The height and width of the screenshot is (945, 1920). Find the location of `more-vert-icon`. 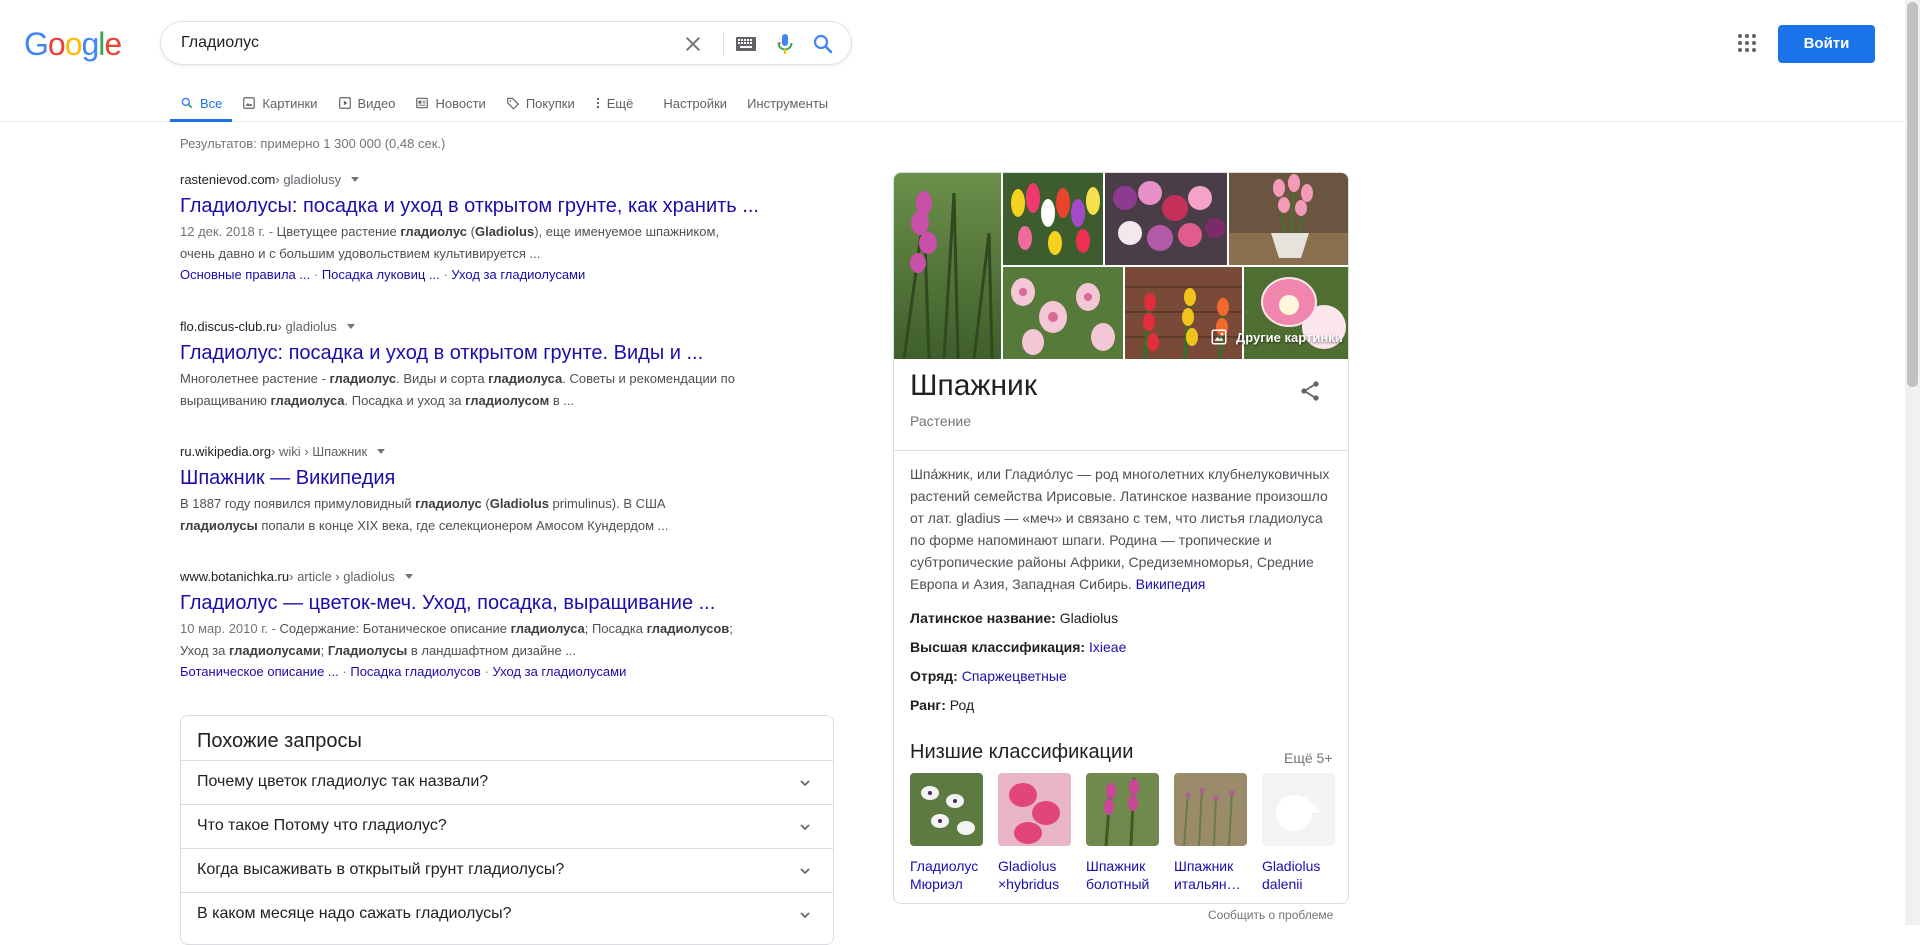

more-vert-icon is located at coordinates (597, 103).